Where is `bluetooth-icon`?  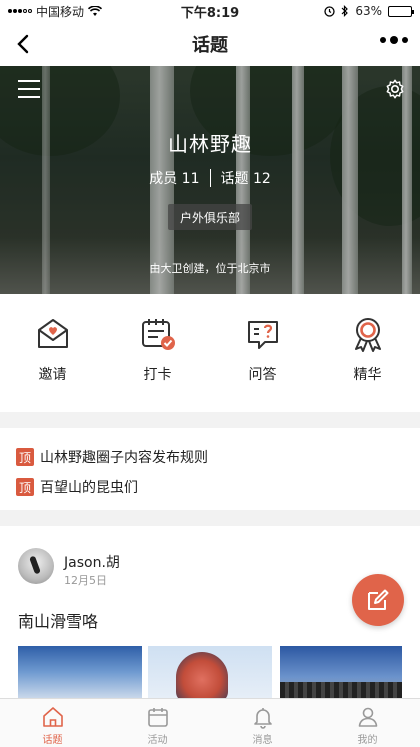
bluetooth-icon is located at coordinates (345, 11).